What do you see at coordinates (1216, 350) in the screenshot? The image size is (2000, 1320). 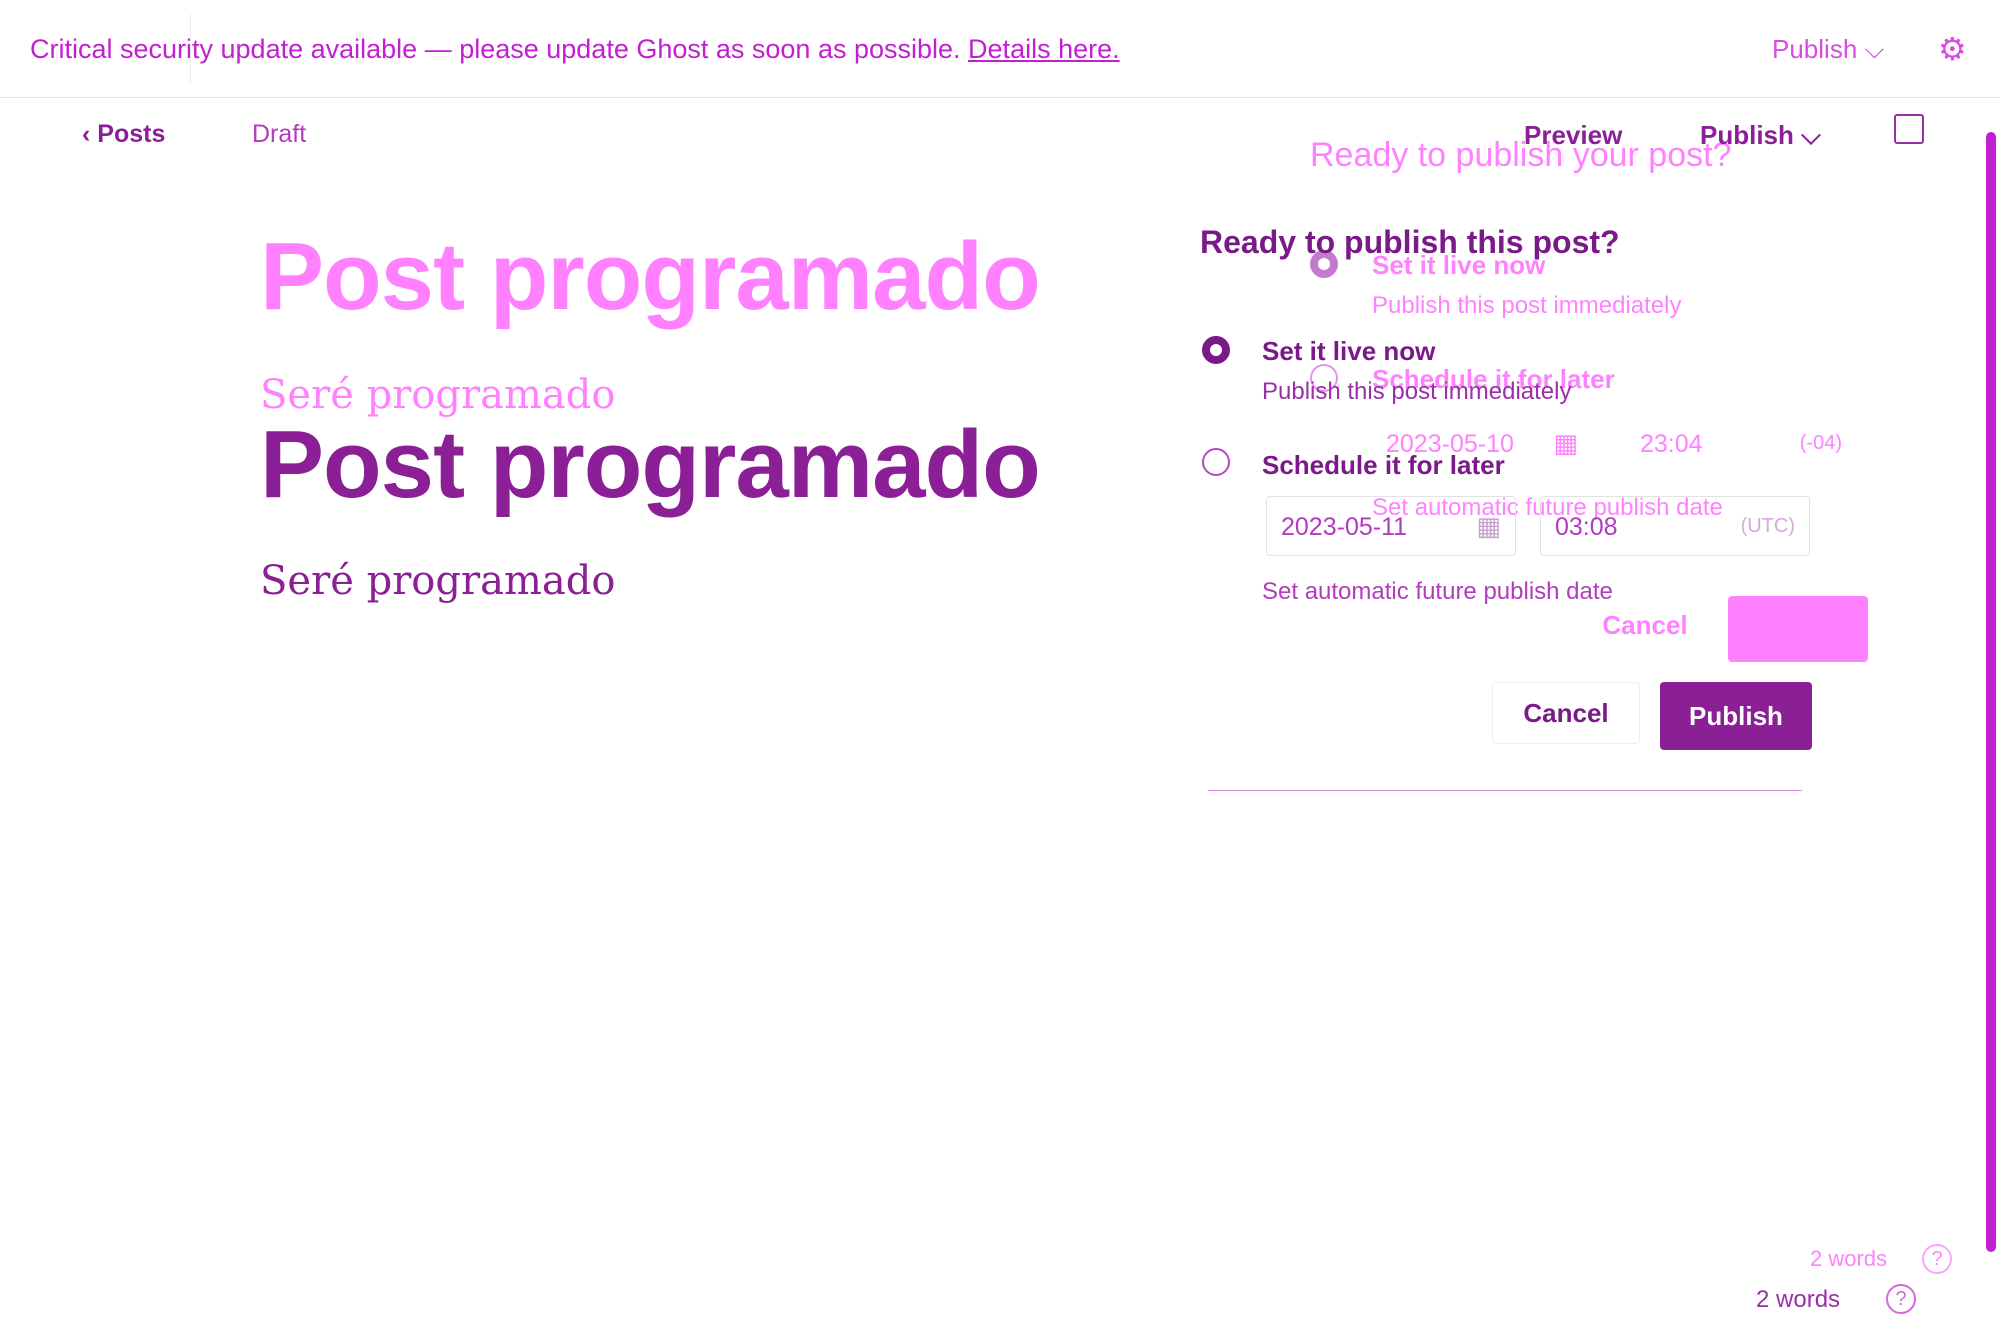 I see `radio-set-live-now` at bounding box center [1216, 350].